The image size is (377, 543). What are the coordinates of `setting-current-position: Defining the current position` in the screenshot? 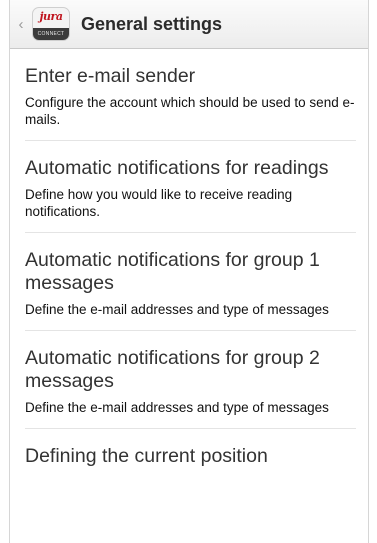 It's located at (190, 457).